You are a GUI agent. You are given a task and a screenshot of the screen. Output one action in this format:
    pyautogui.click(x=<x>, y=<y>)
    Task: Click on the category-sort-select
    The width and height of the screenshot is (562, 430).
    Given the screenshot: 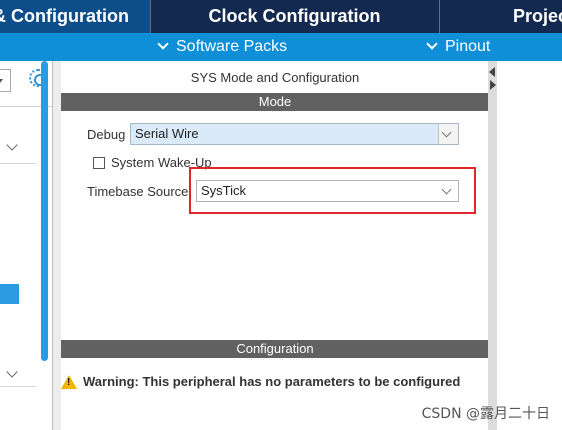 What is the action you would take?
    pyautogui.click(x=5, y=80)
    